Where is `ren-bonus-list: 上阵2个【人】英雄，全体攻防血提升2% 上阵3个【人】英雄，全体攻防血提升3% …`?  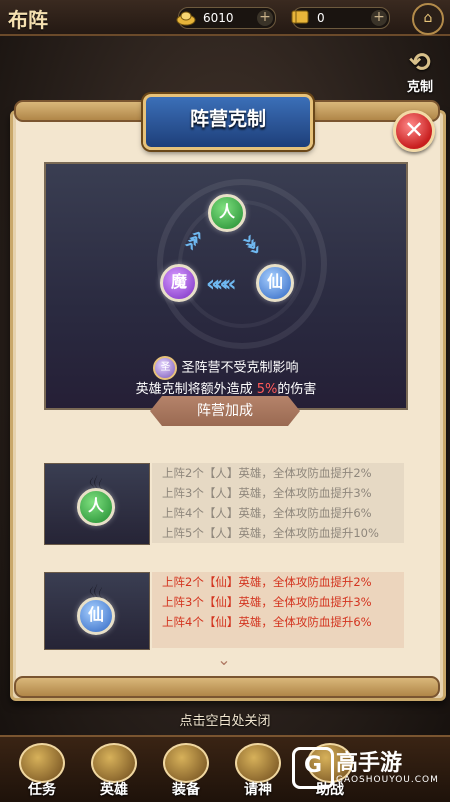
ren-bonus-list: 上阵2个【人】英雄，全体攻防血提升2% 上阵3个【人】英雄，全体攻防血提升3% … is located at coordinates (278, 503).